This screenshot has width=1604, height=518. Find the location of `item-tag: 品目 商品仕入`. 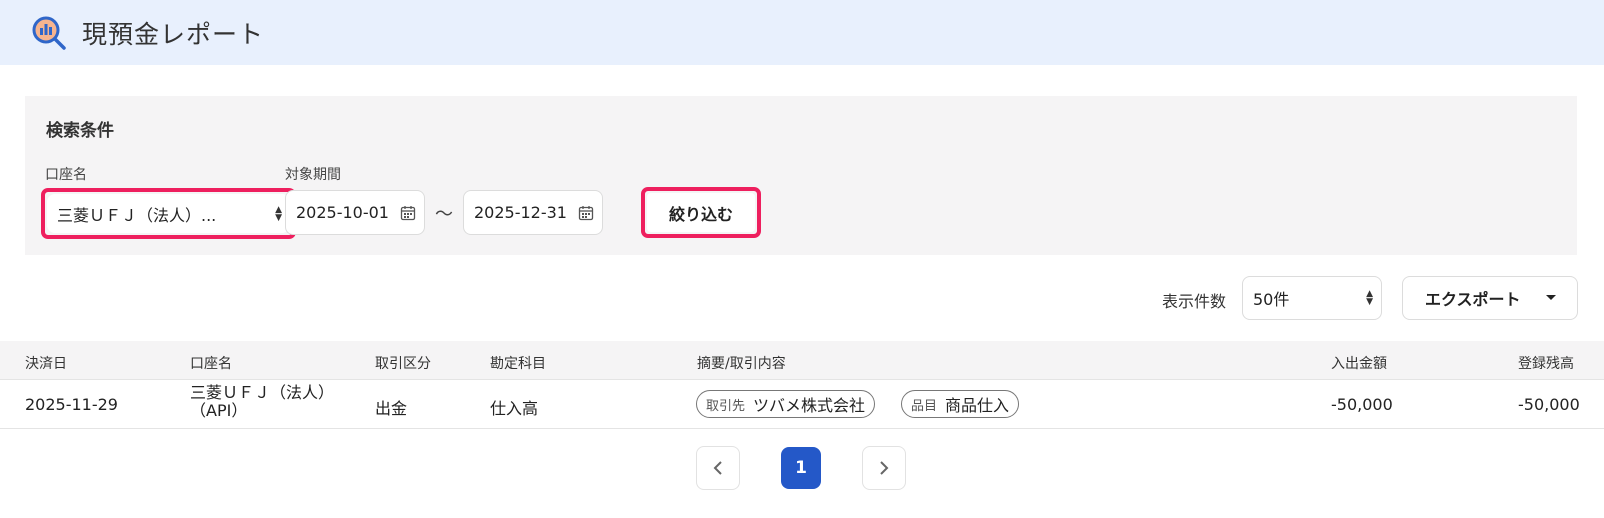

item-tag: 品目 商品仕入 is located at coordinates (960, 404).